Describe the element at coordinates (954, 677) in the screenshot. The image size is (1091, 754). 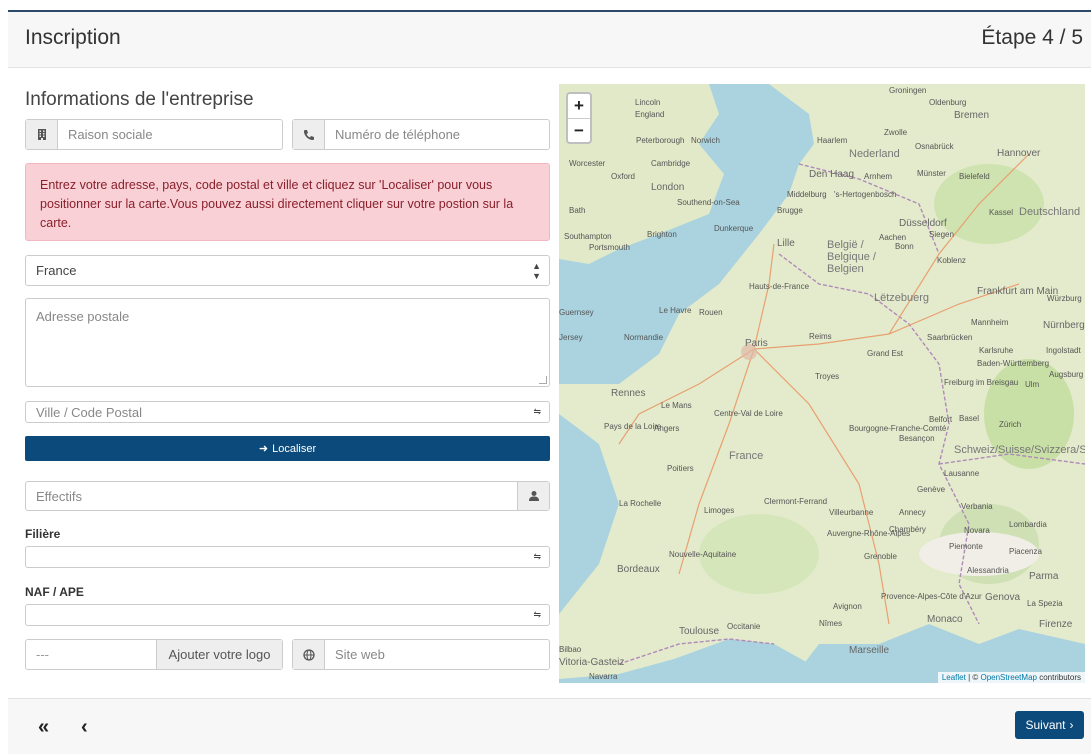
I see `leaflet-link: Leaflet` at that location.